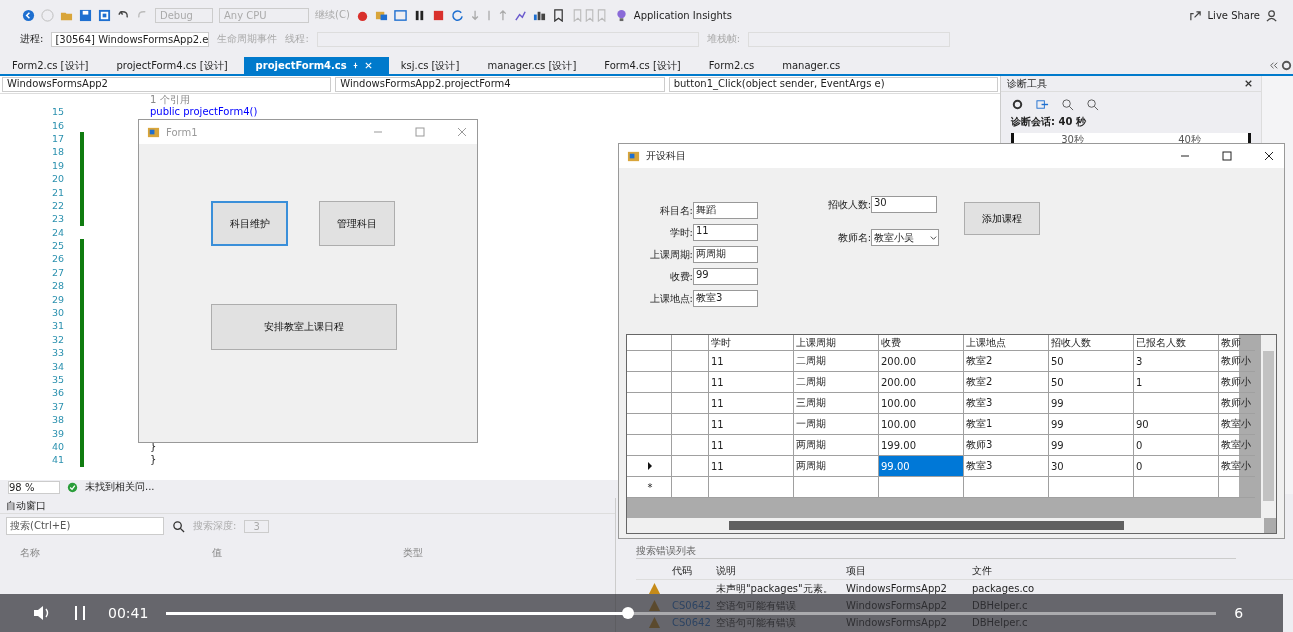  Describe the element at coordinates (130, 39) in the screenshot. I see `process-dropdown: [30564] WindowsFormsApp2.e` at that location.